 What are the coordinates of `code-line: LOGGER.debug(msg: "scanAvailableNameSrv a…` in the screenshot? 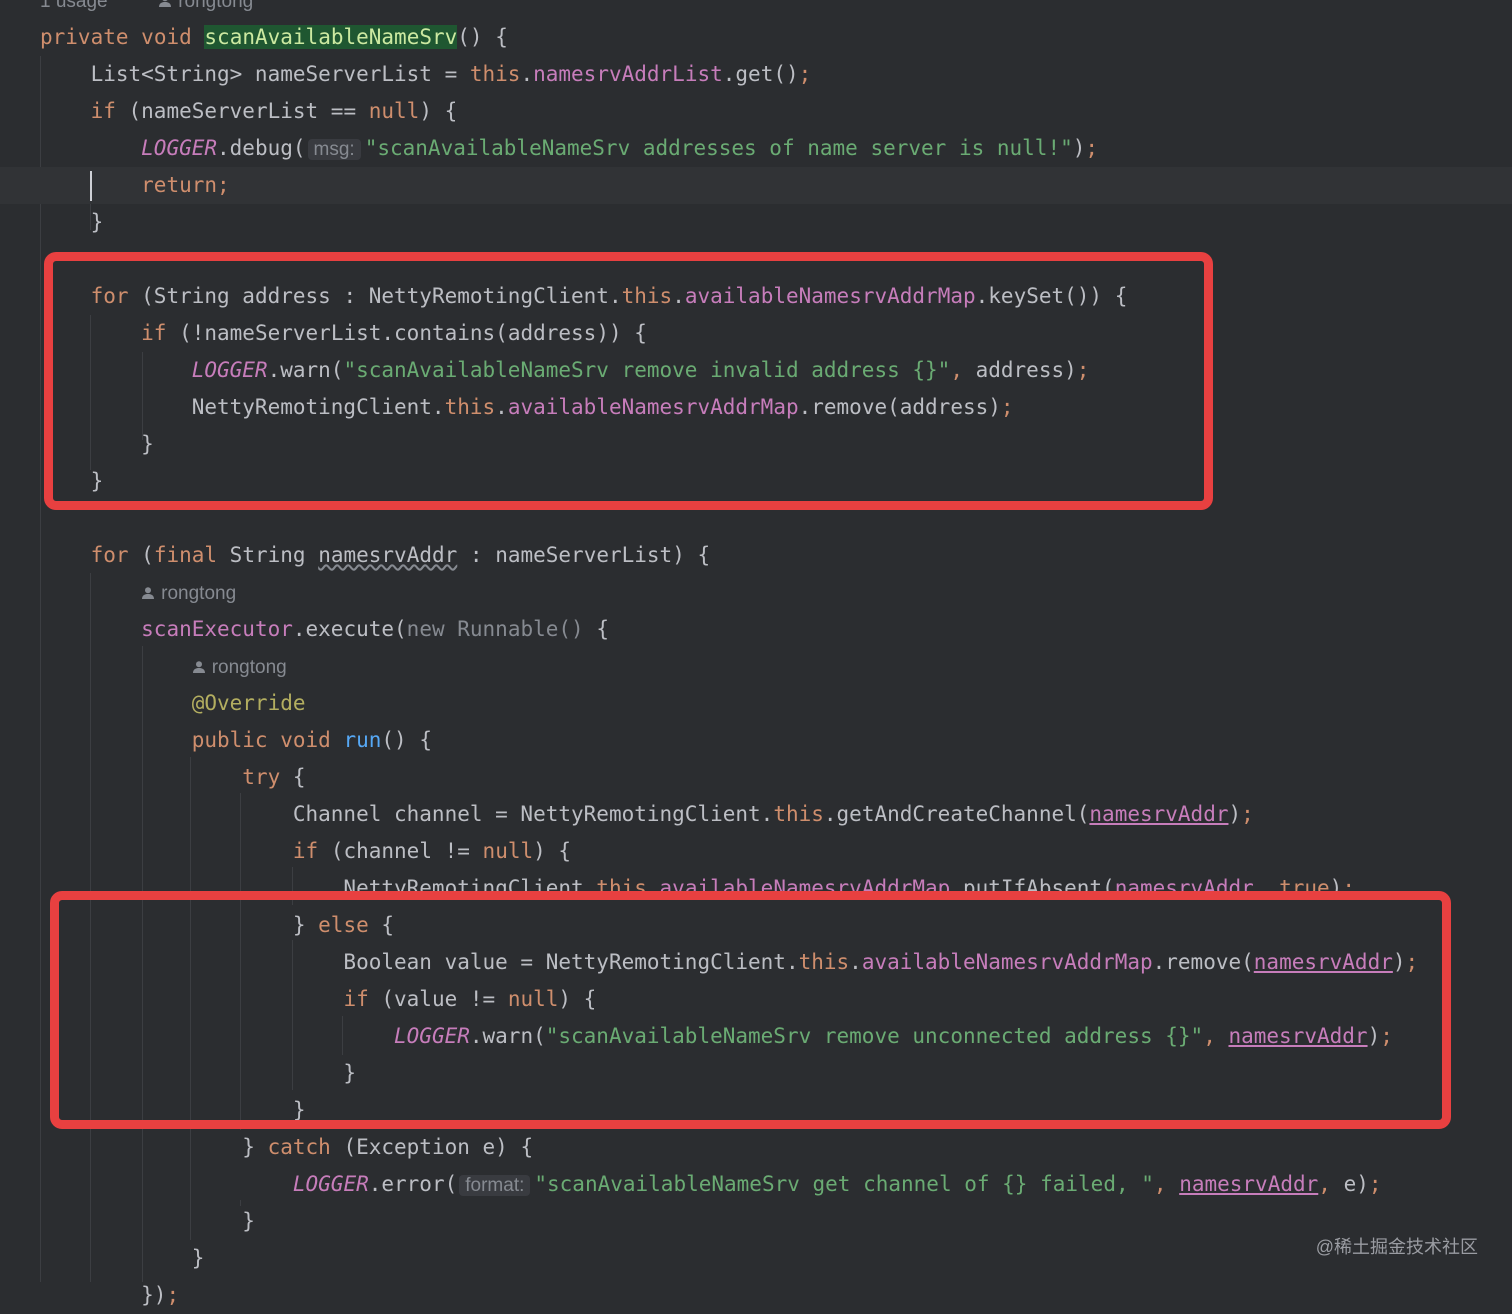 It's located at (549, 148).